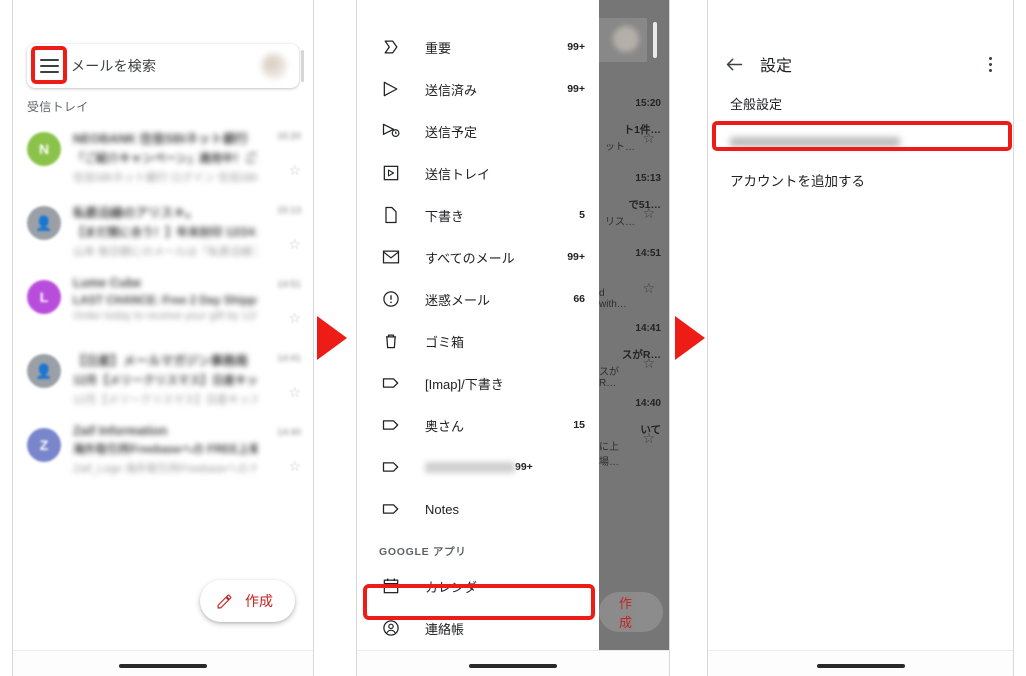 The image size is (1026, 676). I want to click on hamburger-menu-icon, so click(49, 66).